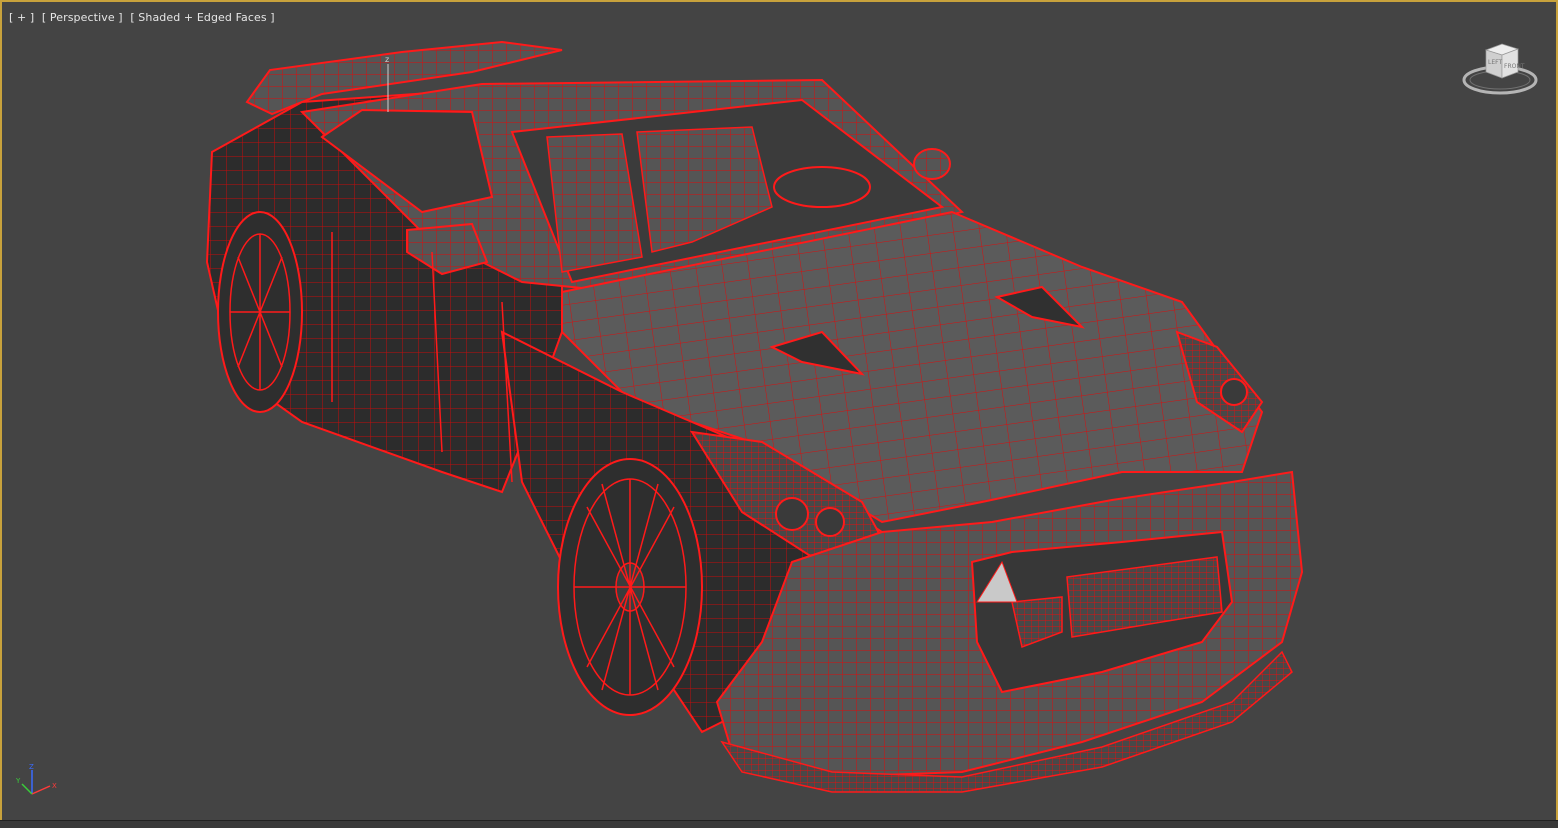 The height and width of the screenshot is (828, 1558). What do you see at coordinates (387, 59) in the screenshot?
I see `svg-text: z` at bounding box center [387, 59].